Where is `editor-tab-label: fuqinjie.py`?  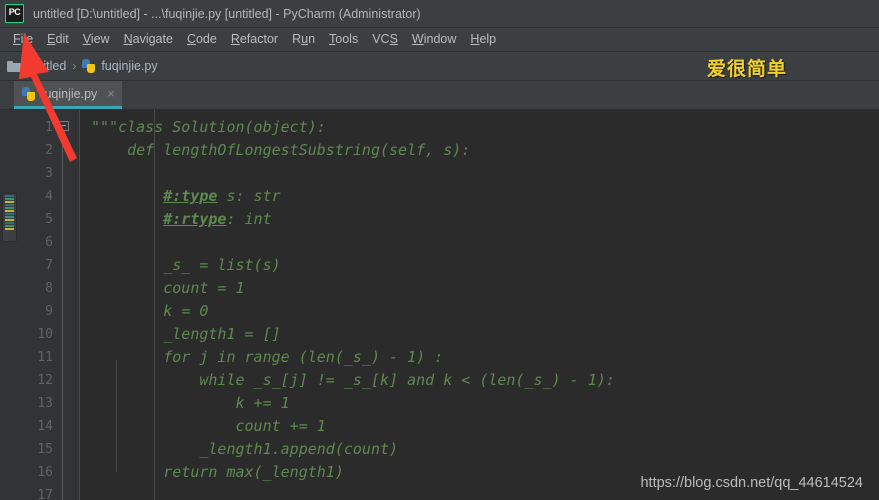
editor-tab-label: fuqinjie.py is located at coordinates (69, 93).